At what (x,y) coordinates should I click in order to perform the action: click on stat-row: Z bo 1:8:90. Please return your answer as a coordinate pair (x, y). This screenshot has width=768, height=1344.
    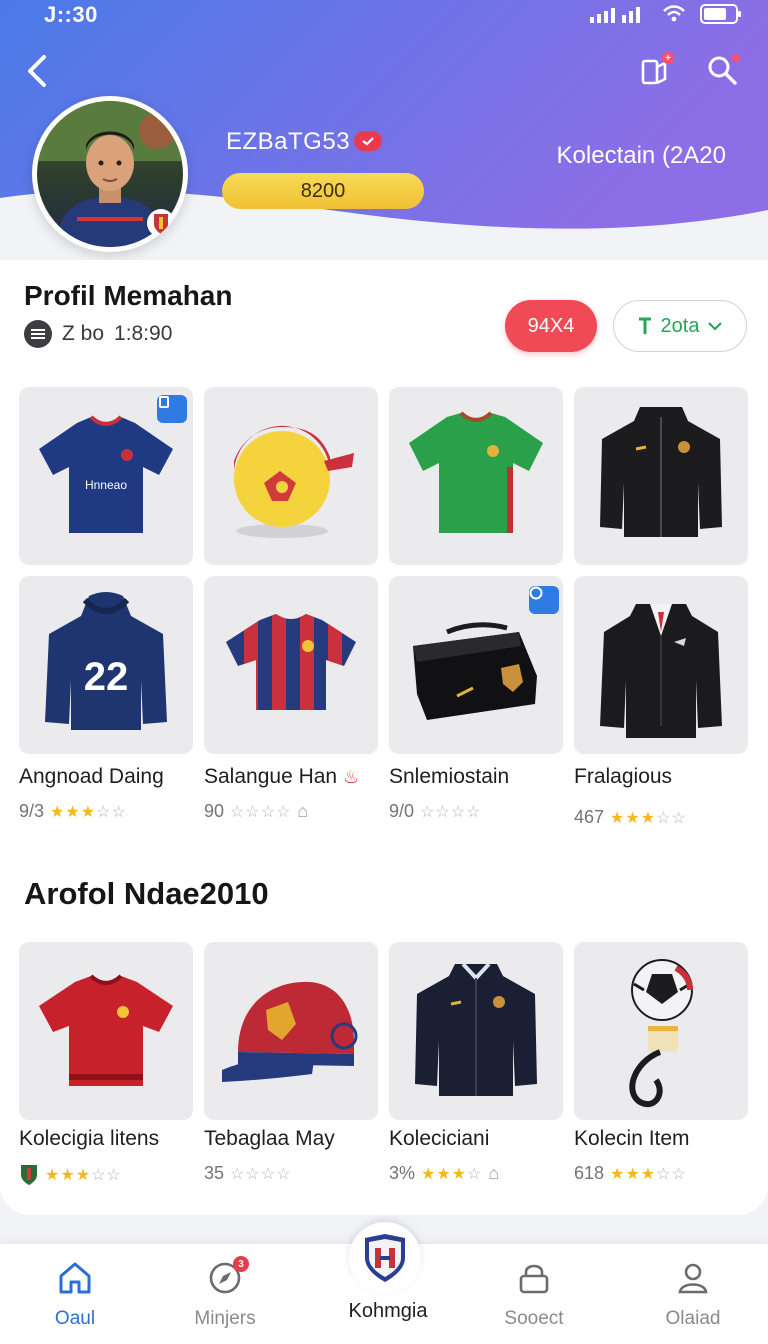
    Looking at the image, I should click on (98, 334).